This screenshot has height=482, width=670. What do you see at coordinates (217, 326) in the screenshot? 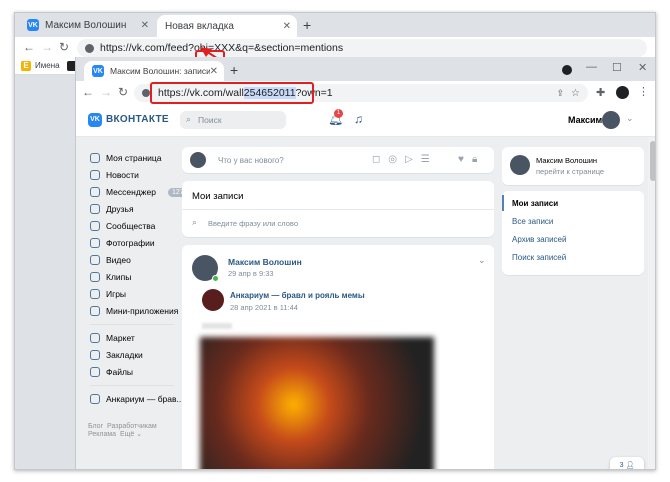
I see `blurred-text` at bounding box center [217, 326].